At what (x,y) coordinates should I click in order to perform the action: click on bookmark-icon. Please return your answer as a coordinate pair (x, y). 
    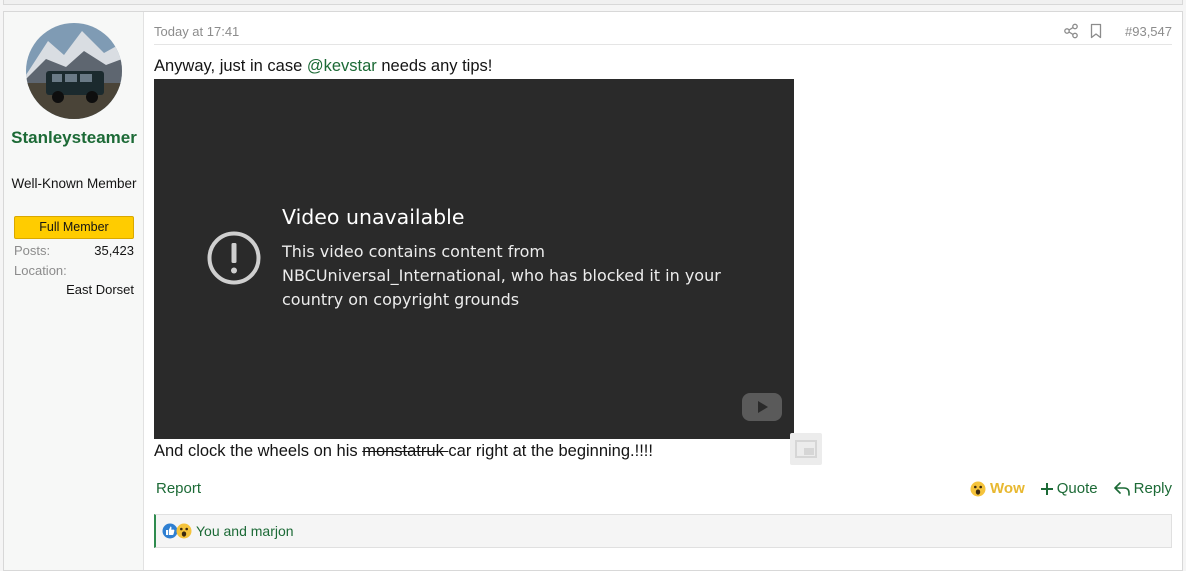
    Looking at the image, I should click on (1096, 31).